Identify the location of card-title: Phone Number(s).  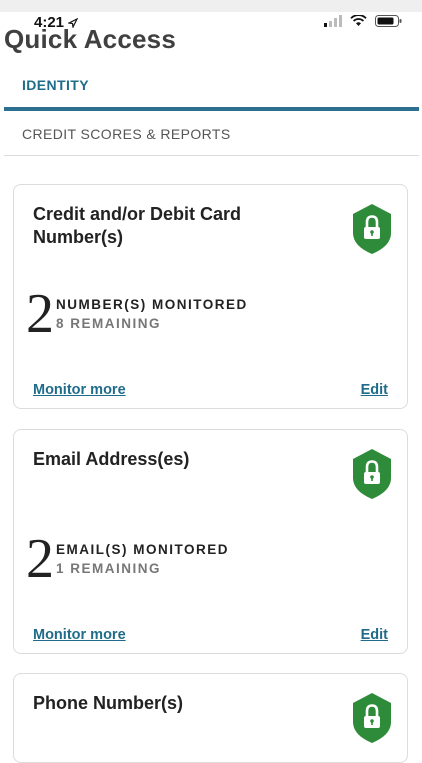
(108, 703).